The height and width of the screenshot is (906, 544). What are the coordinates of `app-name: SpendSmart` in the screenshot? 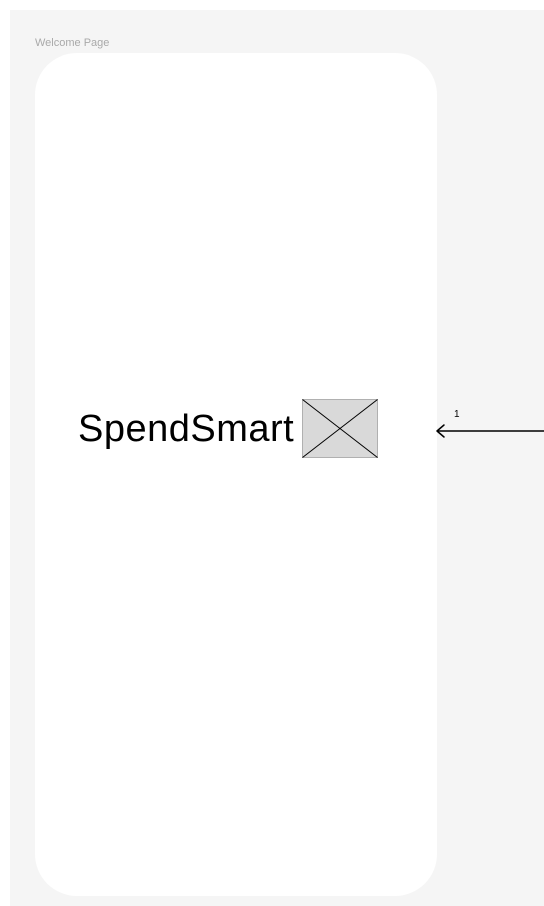 It's located at (186, 428).